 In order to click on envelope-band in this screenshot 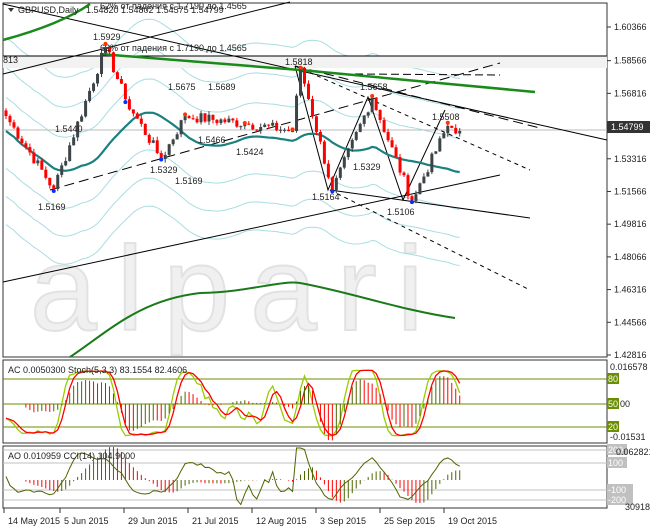, I will do `click(232, 179)`.